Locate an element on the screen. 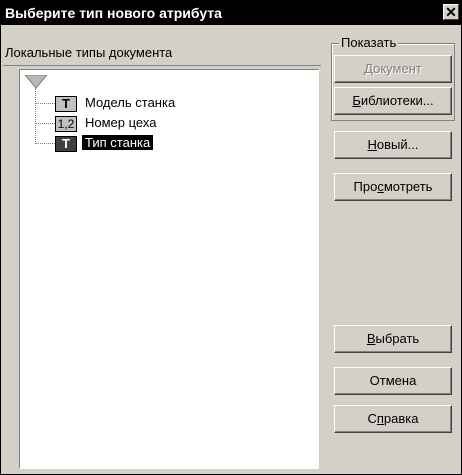 The image size is (462, 475). tree-item-label: Тип станка is located at coordinates (118, 142).